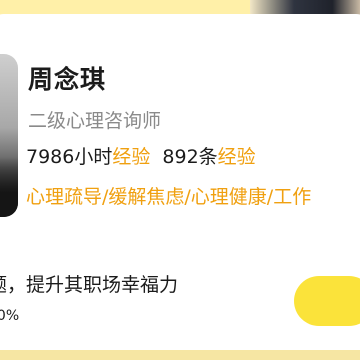  What do you see at coordinates (67, 79) in the screenshot?
I see `counselor-name: 周念琪` at bounding box center [67, 79].